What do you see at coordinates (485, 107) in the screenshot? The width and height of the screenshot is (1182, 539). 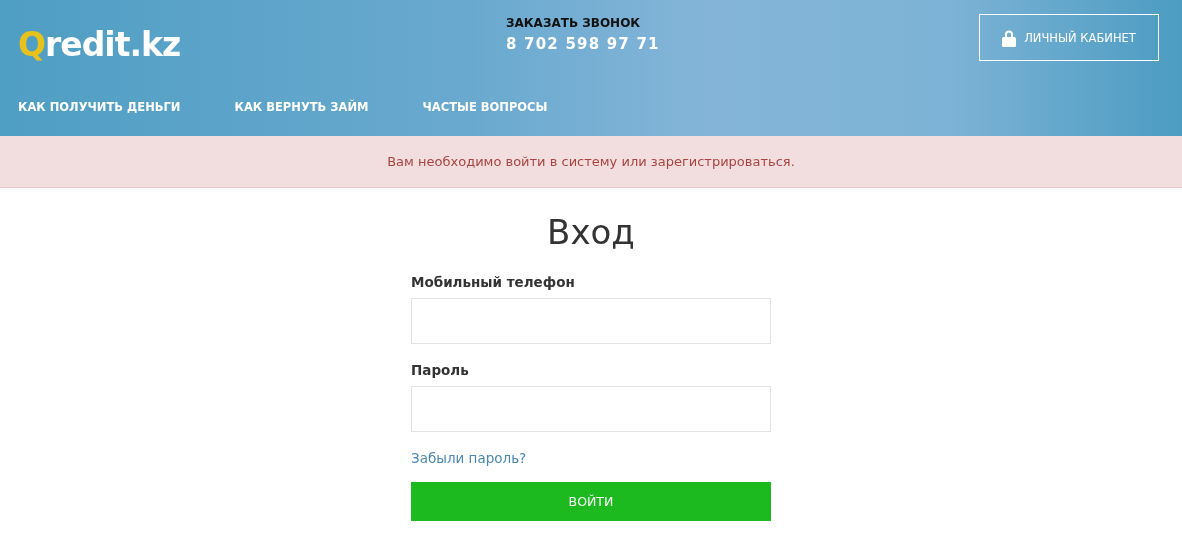 I see `nav-link: ЧАСТЫЕ ВОПРОСЫ` at bounding box center [485, 107].